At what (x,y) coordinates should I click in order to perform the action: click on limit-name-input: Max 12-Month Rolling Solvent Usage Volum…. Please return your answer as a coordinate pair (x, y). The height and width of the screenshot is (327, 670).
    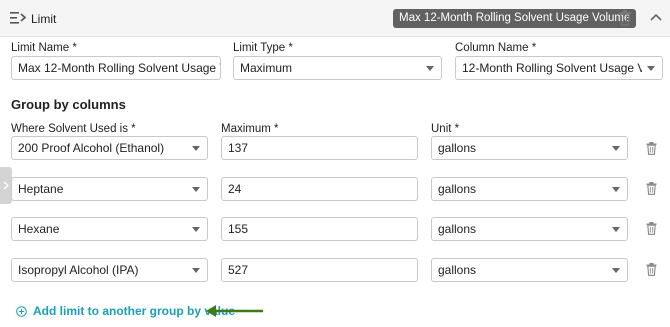
    Looking at the image, I should click on (116, 68).